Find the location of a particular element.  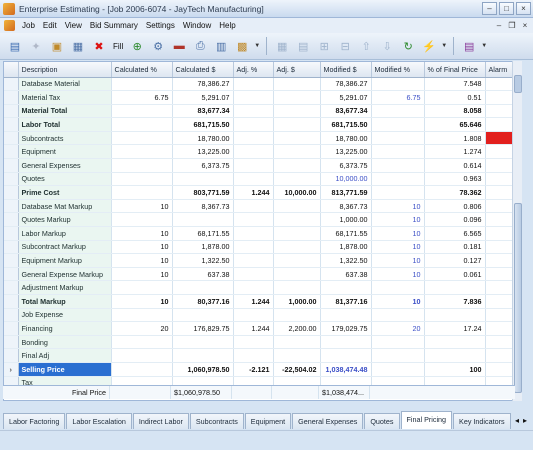

cell-modified-amount: 1,322.50 is located at coordinates (346, 260).